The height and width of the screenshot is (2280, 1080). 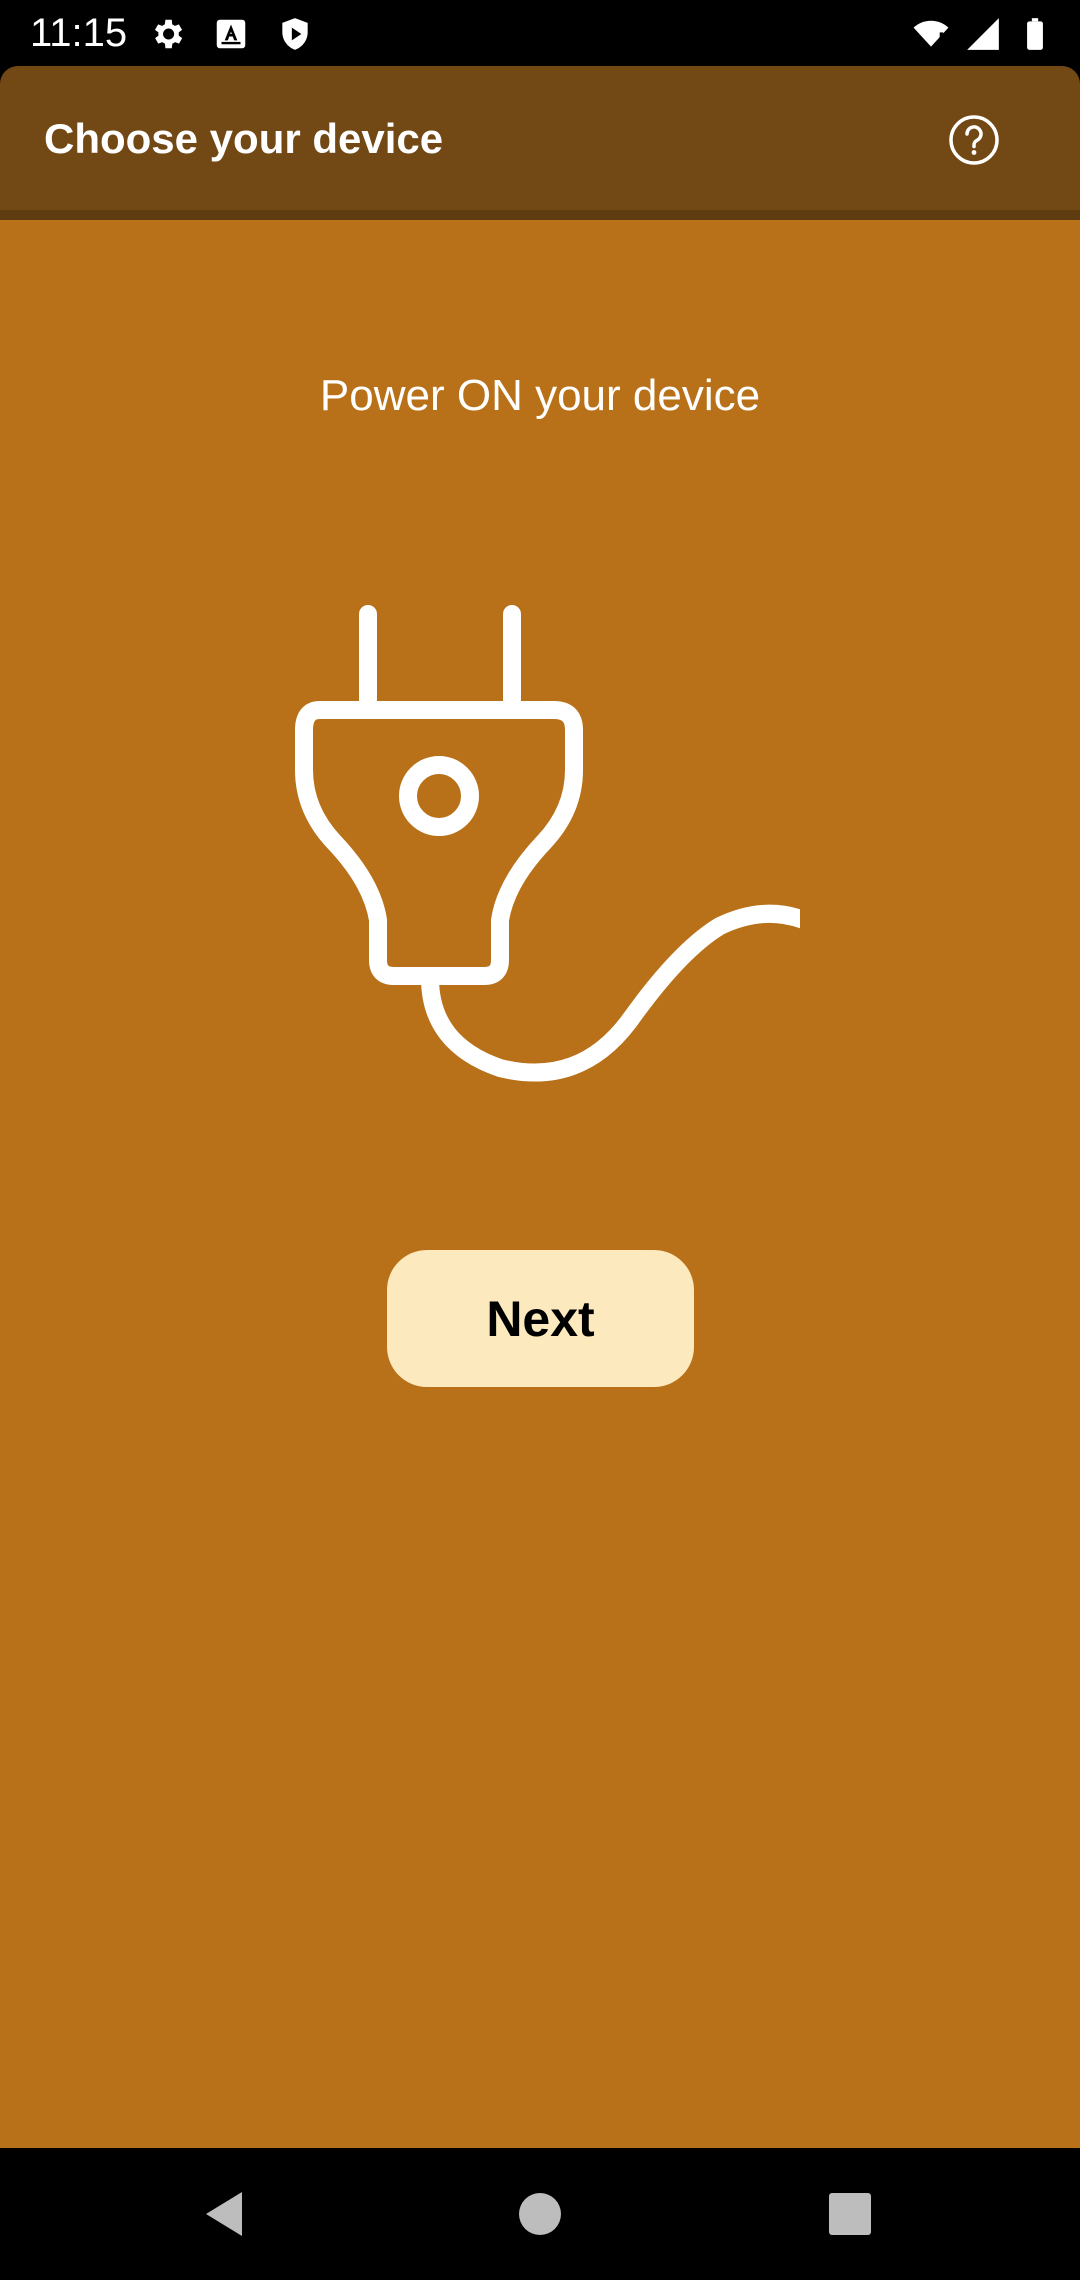 What do you see at coordinates (79, 33) in the screenshot?
I see `status-time: 11:15` at bounding box center [79, 33].